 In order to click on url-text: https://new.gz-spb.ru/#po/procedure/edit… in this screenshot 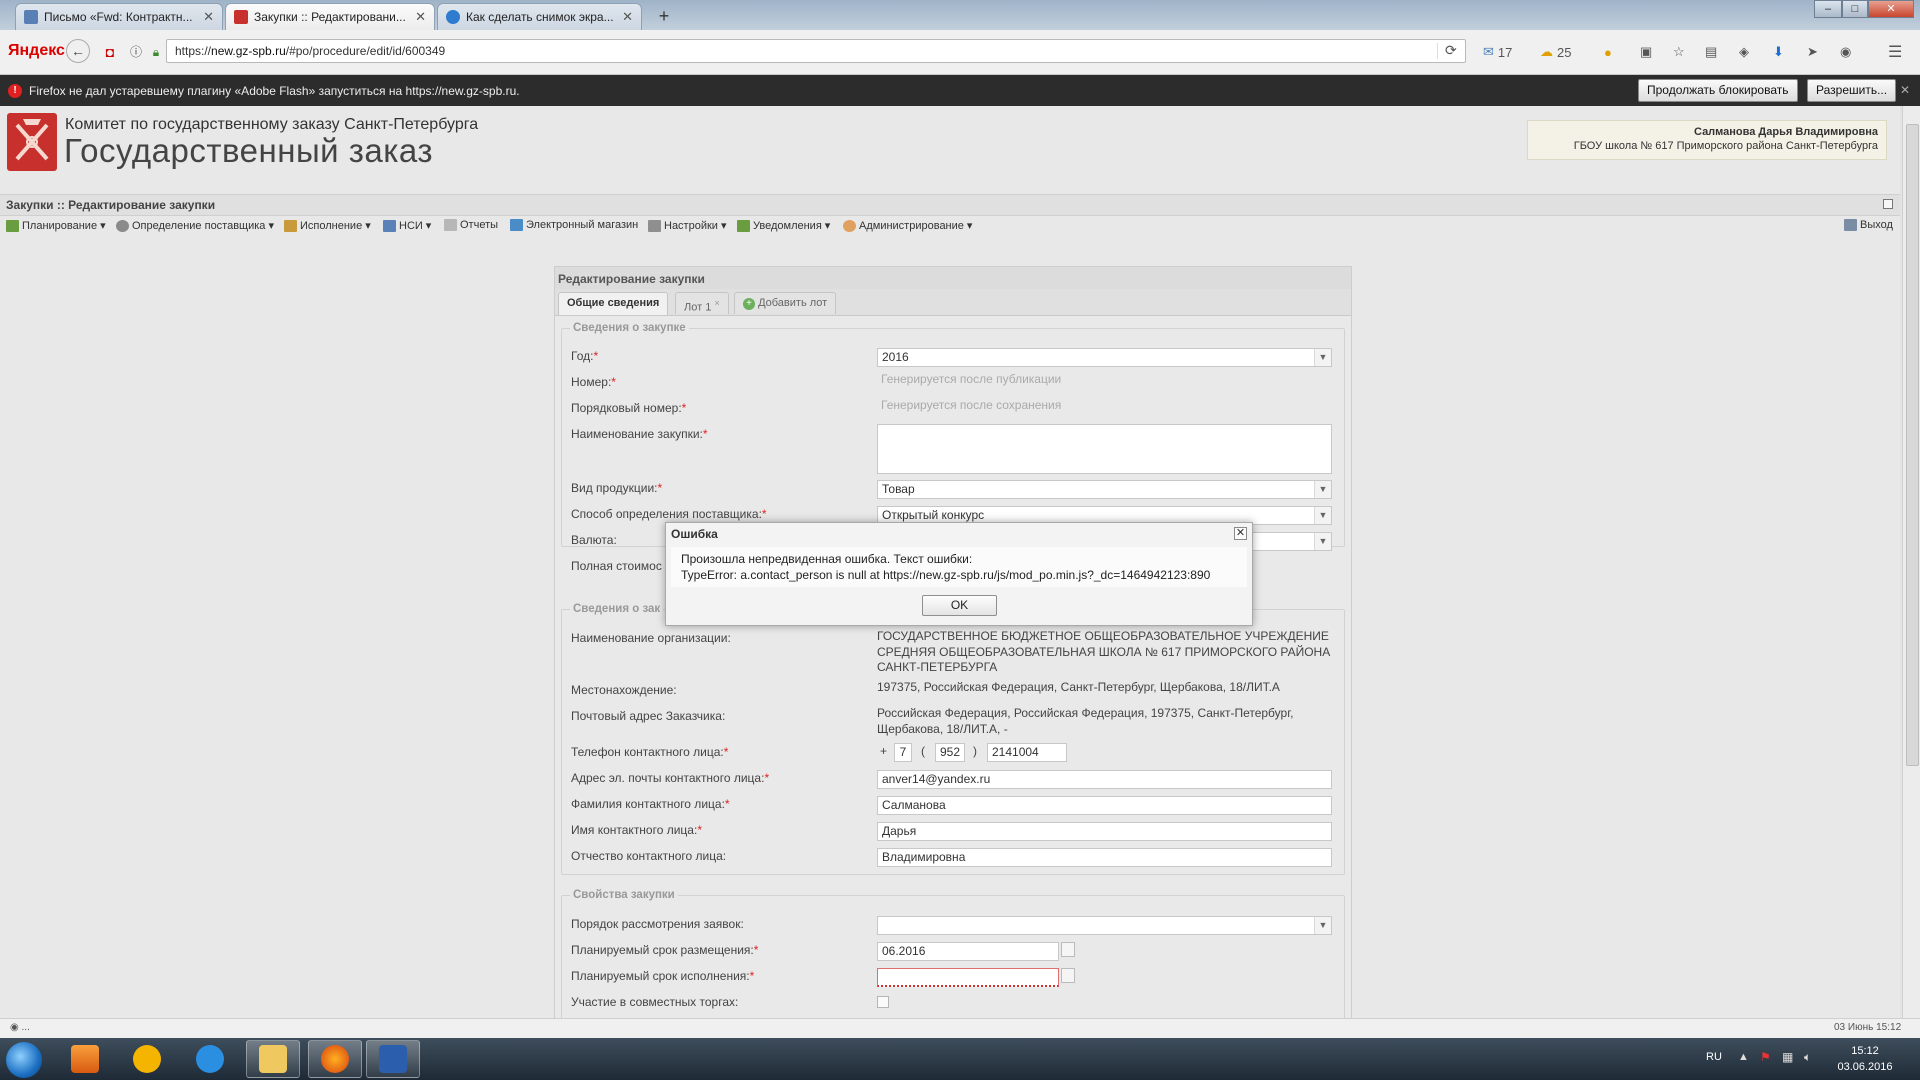, I will do `click(310, 51)`.